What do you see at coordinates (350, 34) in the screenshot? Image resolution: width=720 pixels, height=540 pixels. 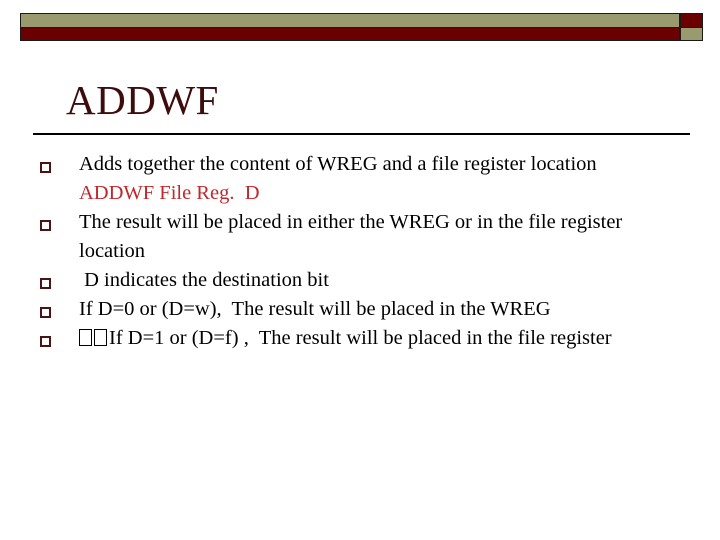 I see `banner-dark-red-bar` at bounding box center [350, 34].